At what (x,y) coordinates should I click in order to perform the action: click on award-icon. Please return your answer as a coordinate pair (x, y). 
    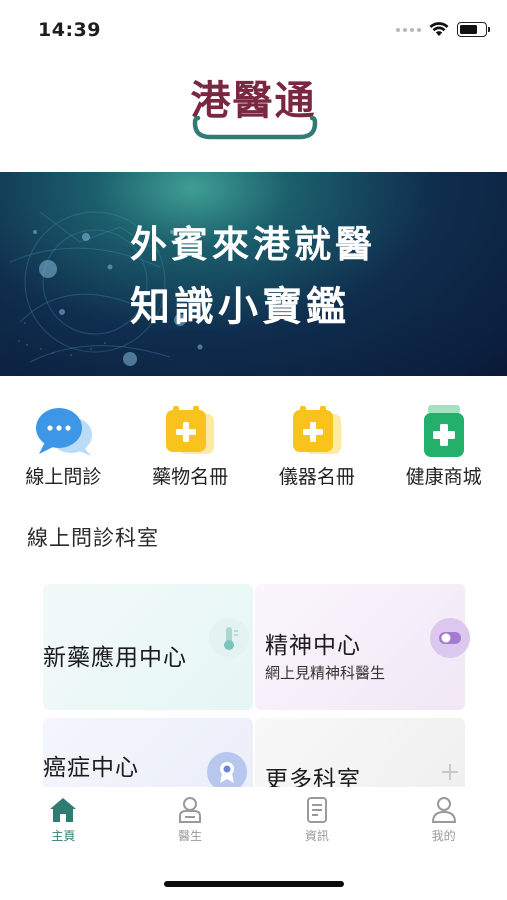
    Looking at the image, I should click on (227, 769).